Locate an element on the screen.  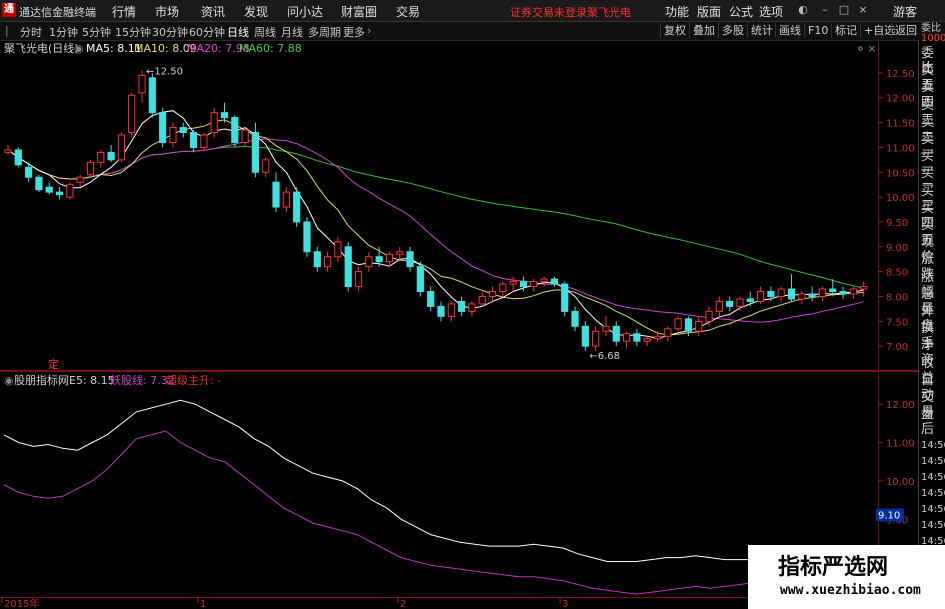
high-price-label: ←12.50 is located at coordinates (164, 71).